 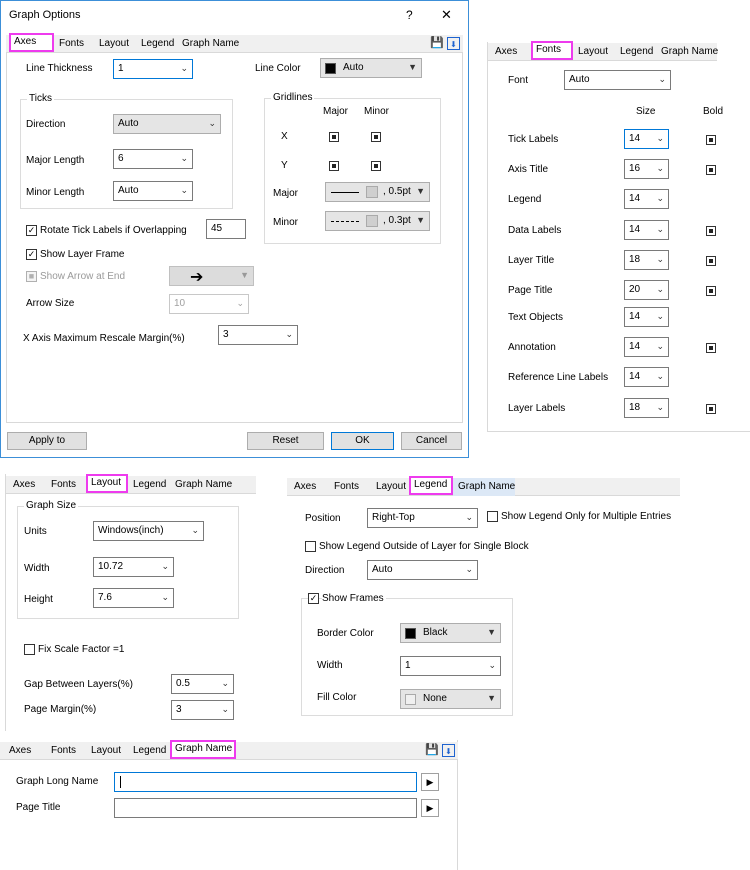 What do you see at coordinates (310, 546) in the screenshot?
I see `outside-layer-checkbox` at bounding box center [310, 546].